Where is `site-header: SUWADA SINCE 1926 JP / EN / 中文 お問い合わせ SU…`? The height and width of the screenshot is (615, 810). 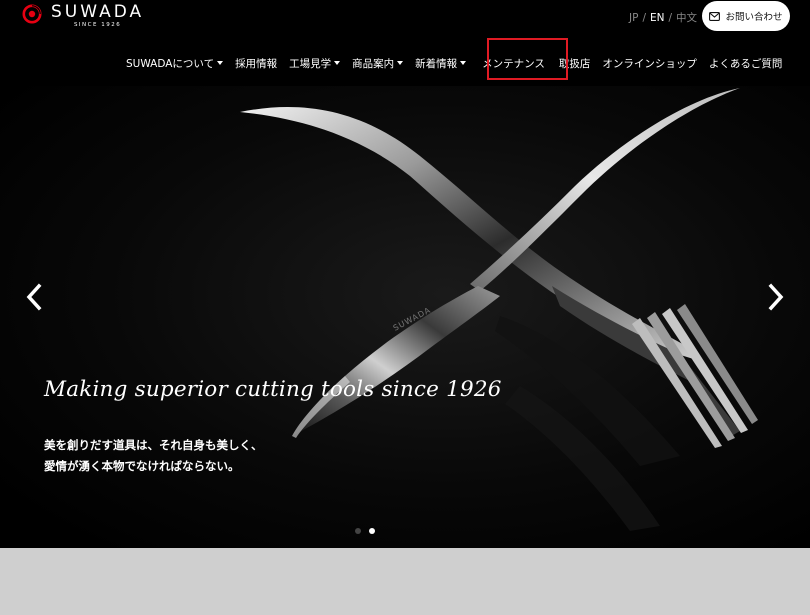
site-header: SUWADA SINCE 1926 JP / EN / 中文 お問い合わせ SU… is located at coordinates (405, 43).